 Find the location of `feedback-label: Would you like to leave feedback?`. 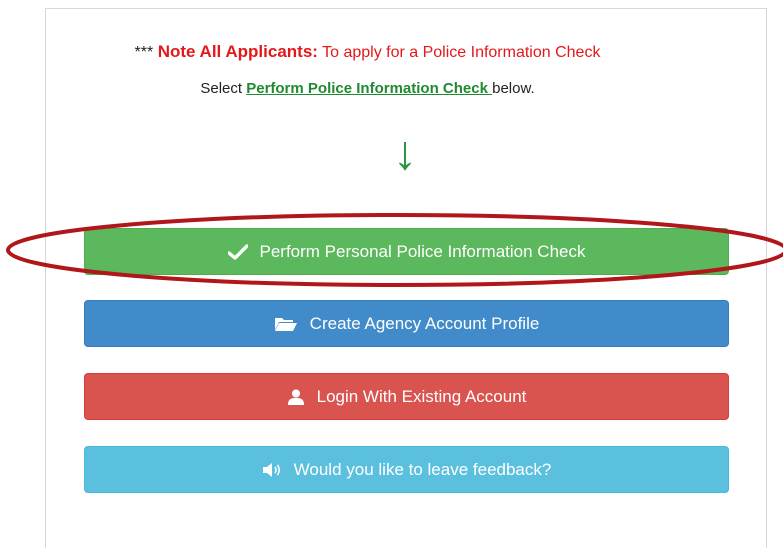

feedback-label: Would you like to leave feedback? is located at coordinates (422, 469).